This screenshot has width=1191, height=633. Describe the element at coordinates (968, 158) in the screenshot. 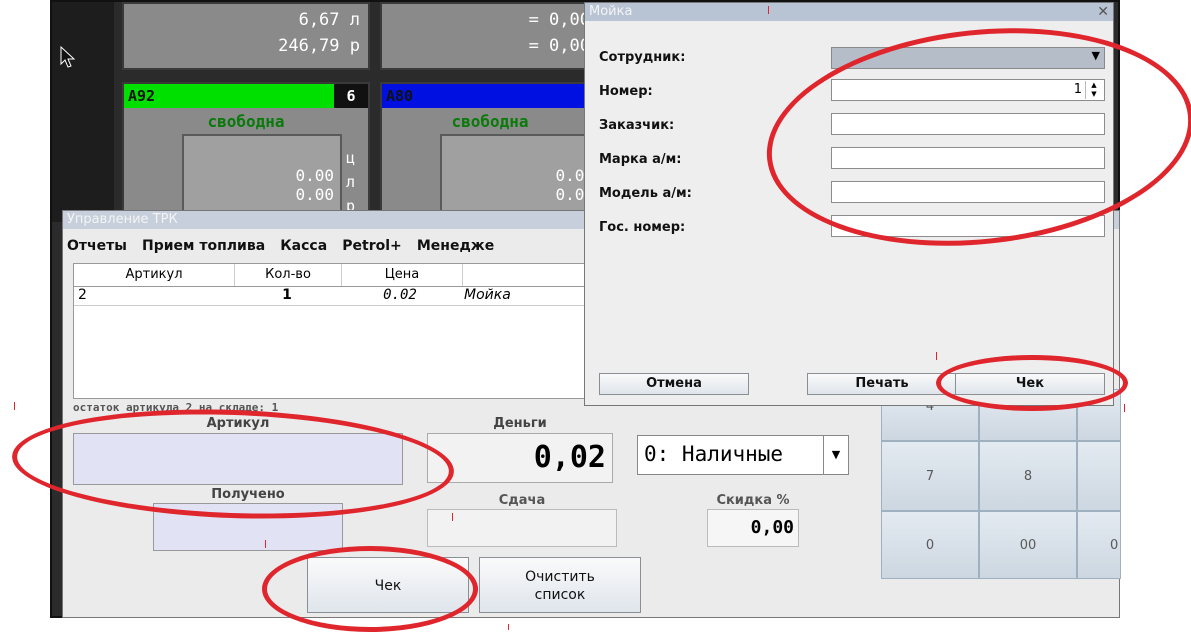

I see `car-brand-field` at that location.